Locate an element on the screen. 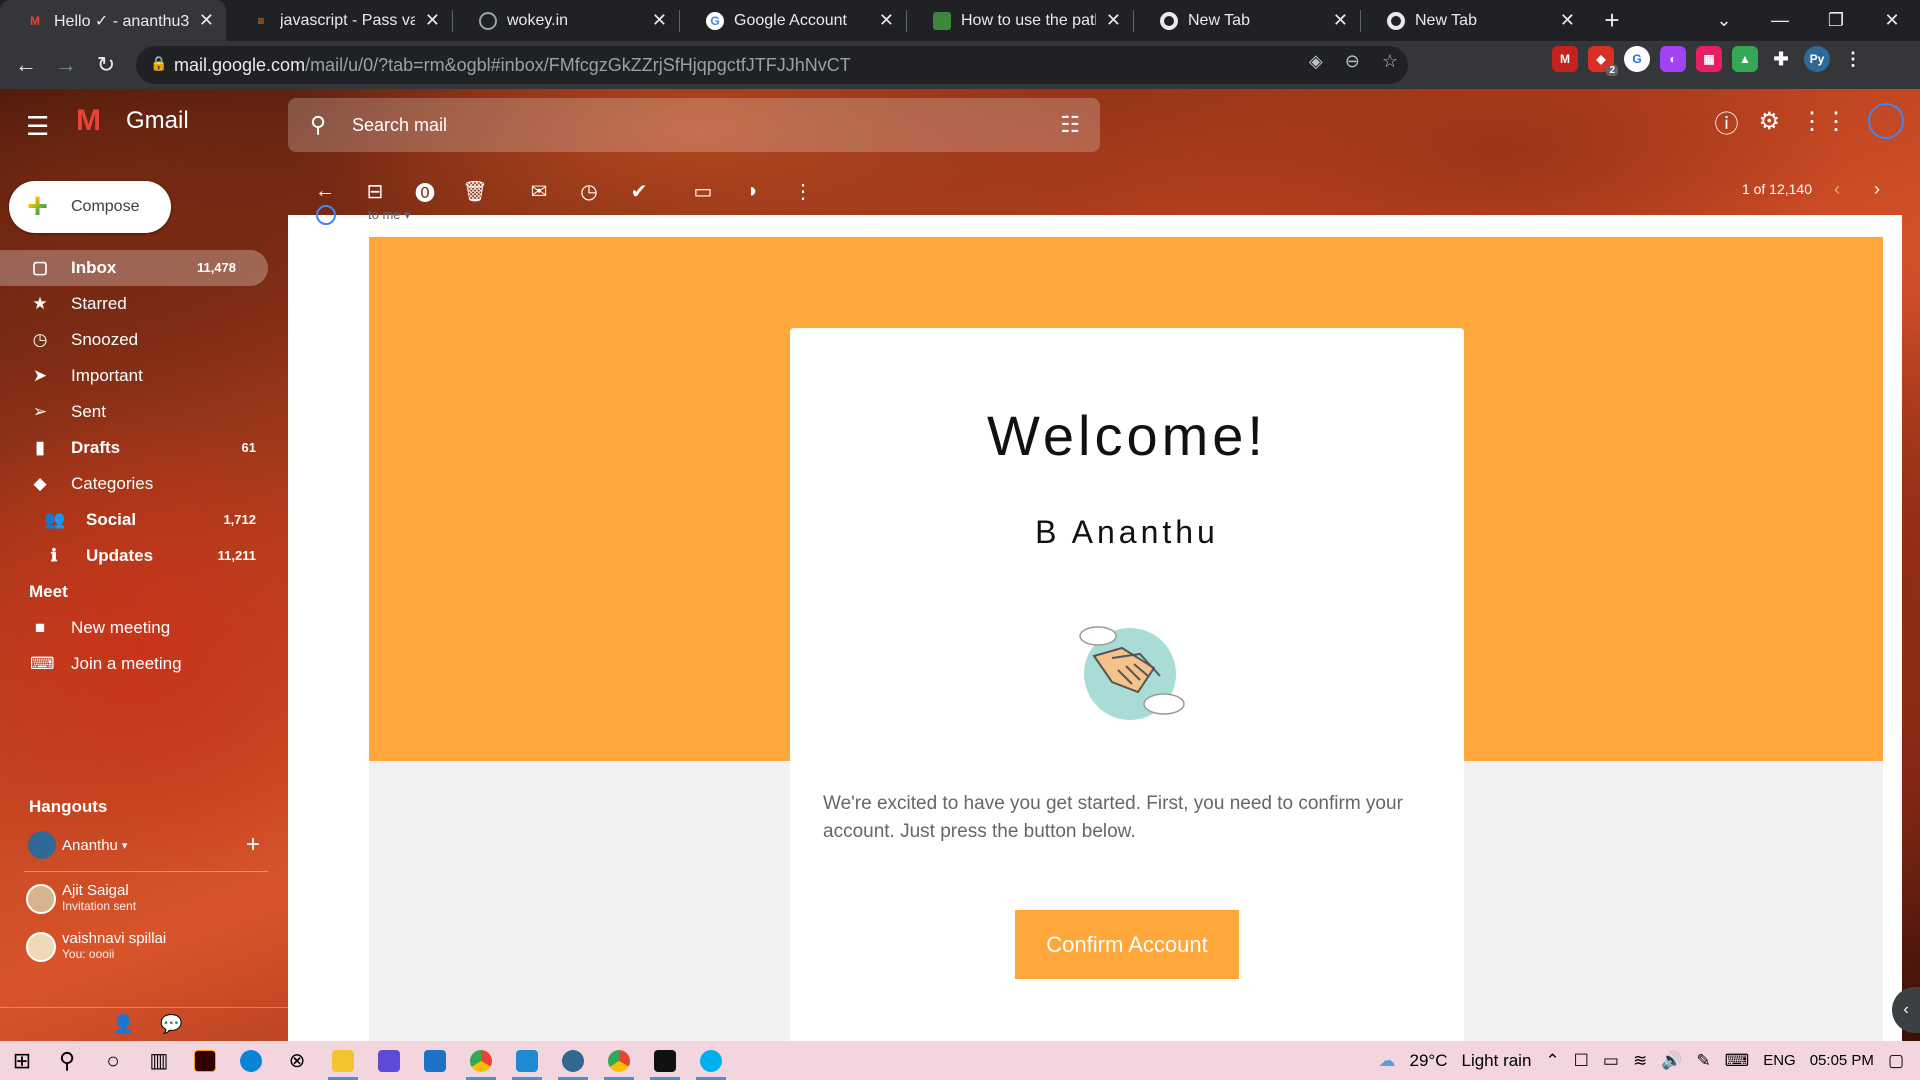 The height and width of the screenshot is (1080, 1920). sidebar-item-starred: ★ Starred is located at coordinates (144, 304).